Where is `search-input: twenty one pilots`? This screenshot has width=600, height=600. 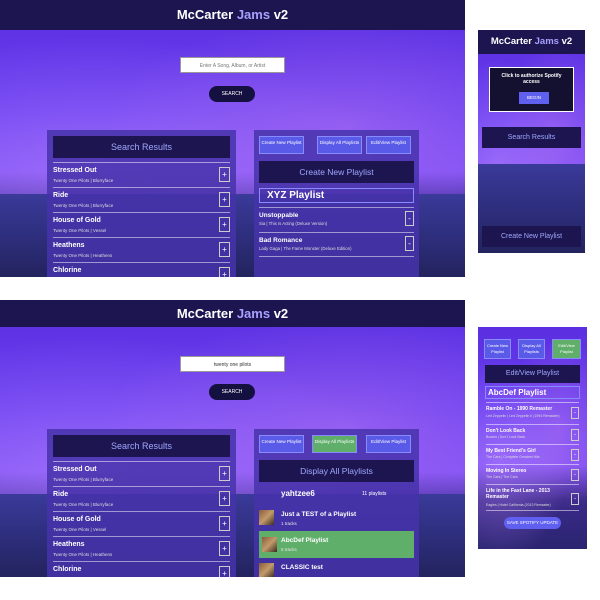 search-input: twenty one pilots is located at coordinates (232, 364).